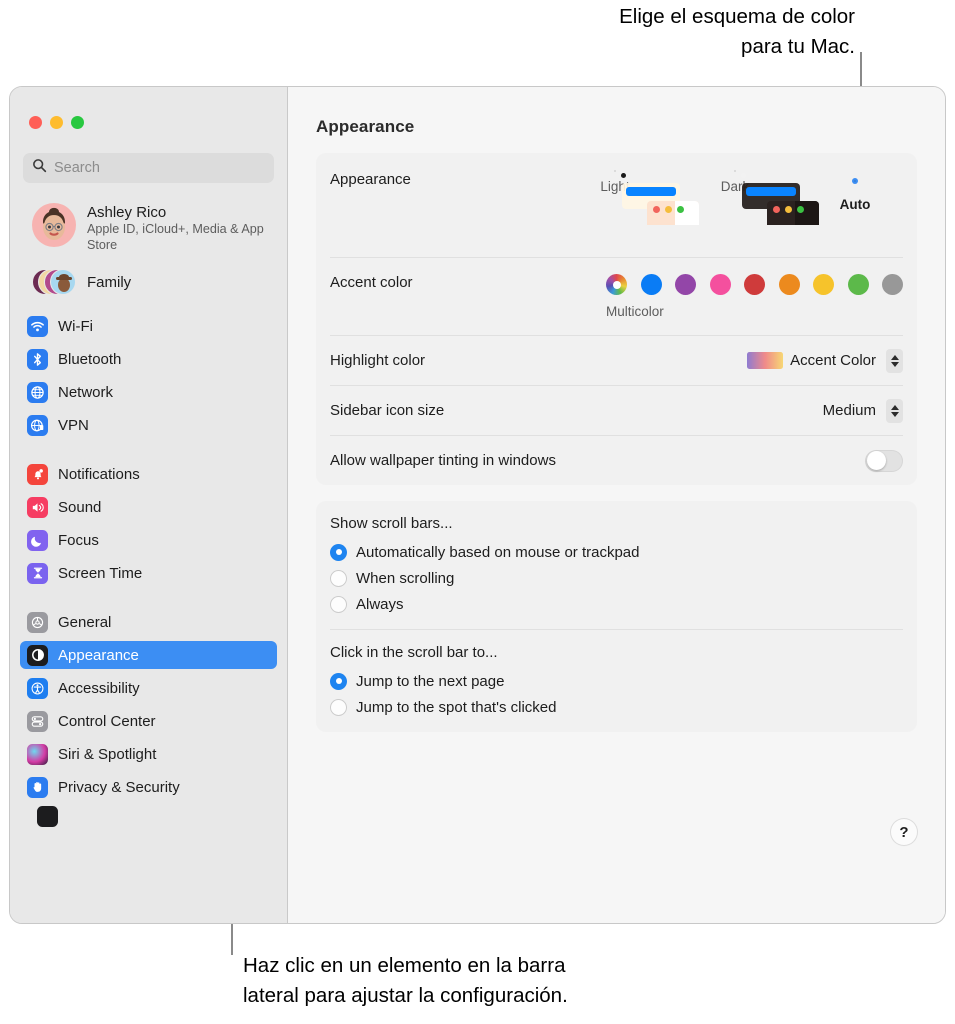 The width and height of the screenshot is (955, 1024). Describe the element at coordinates (823, 284) in the screenshot. I see `accent-swatch-yellow` at that location.